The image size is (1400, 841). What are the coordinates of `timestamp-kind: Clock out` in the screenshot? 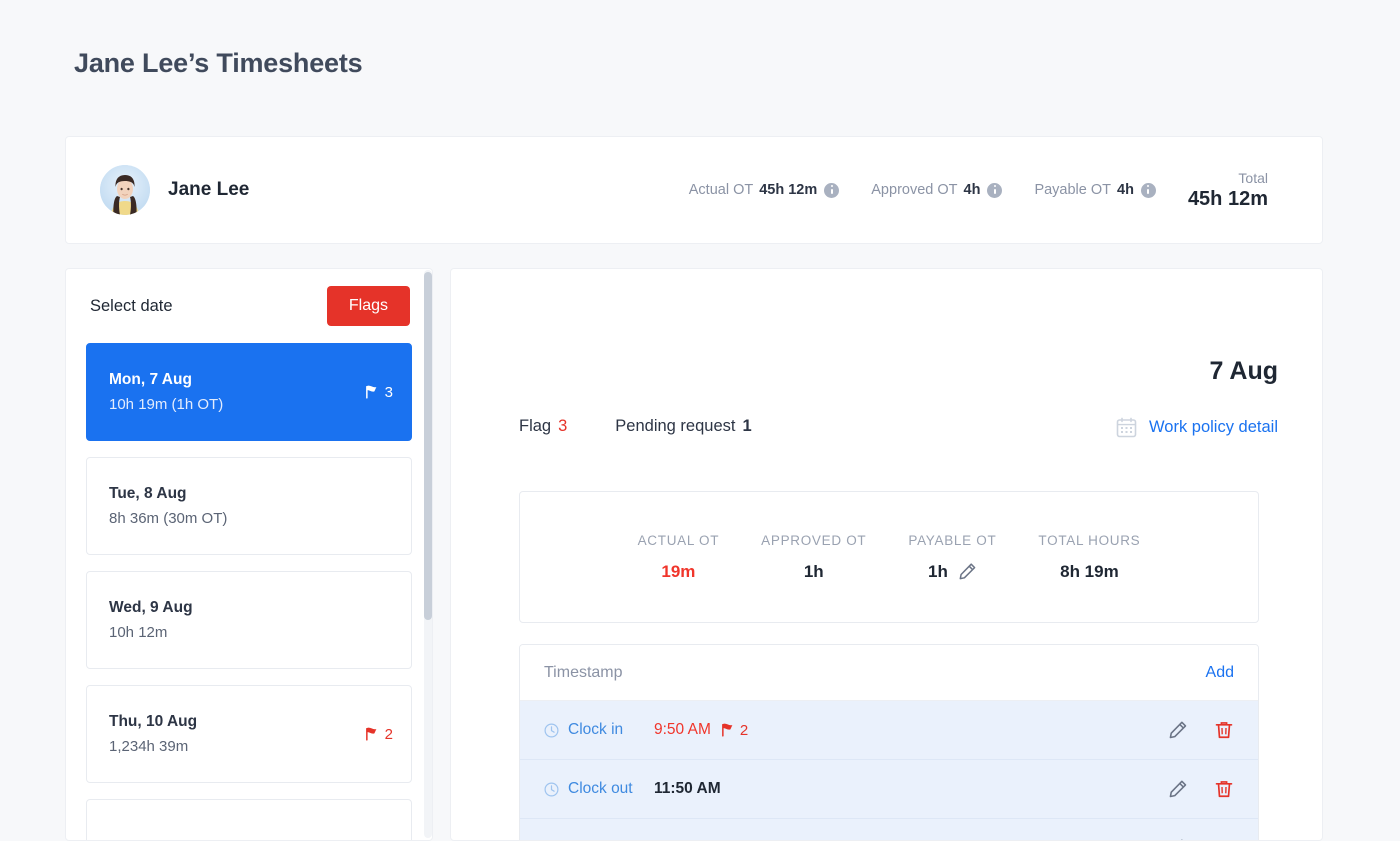 It's located at (600, 788).